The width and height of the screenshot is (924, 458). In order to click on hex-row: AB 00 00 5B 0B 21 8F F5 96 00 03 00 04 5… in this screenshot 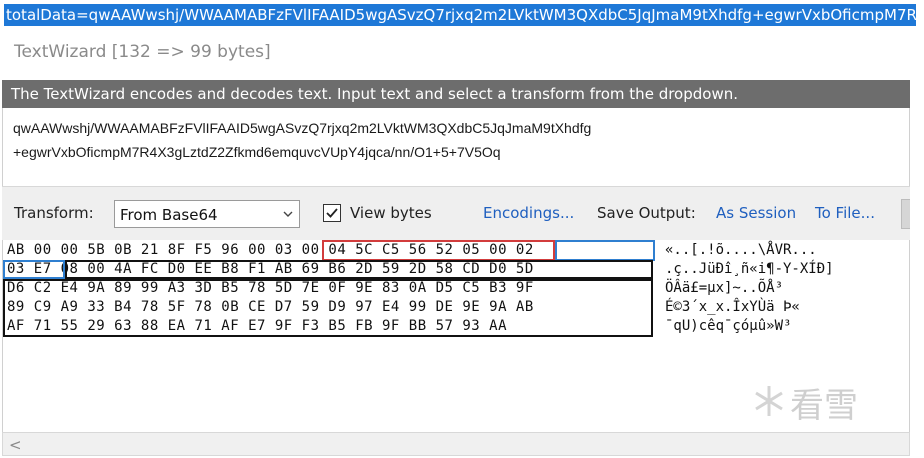, I will do `click(270, 250)`.